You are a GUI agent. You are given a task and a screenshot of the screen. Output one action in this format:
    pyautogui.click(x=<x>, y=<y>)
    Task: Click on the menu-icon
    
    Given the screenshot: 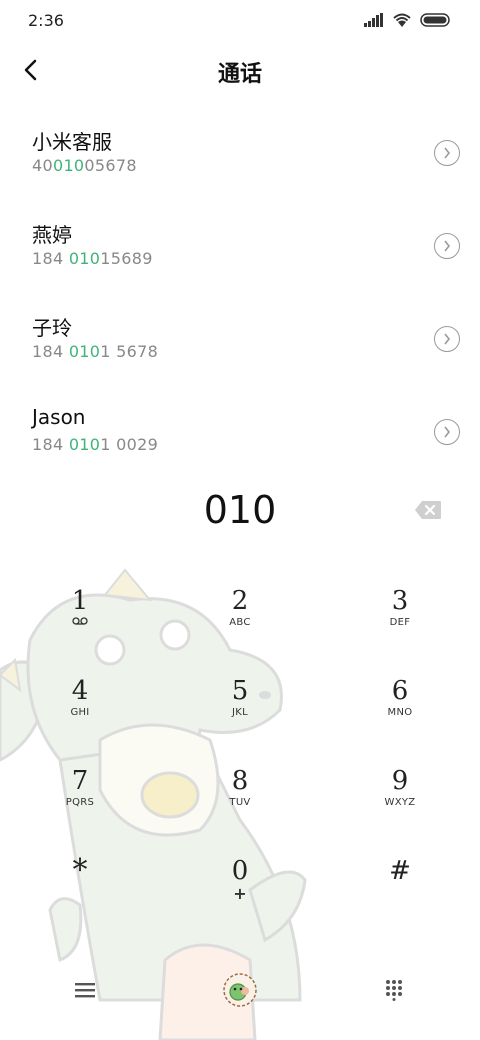 What is the action you would take?
    pyautogui.click(x=85, y=990)
    